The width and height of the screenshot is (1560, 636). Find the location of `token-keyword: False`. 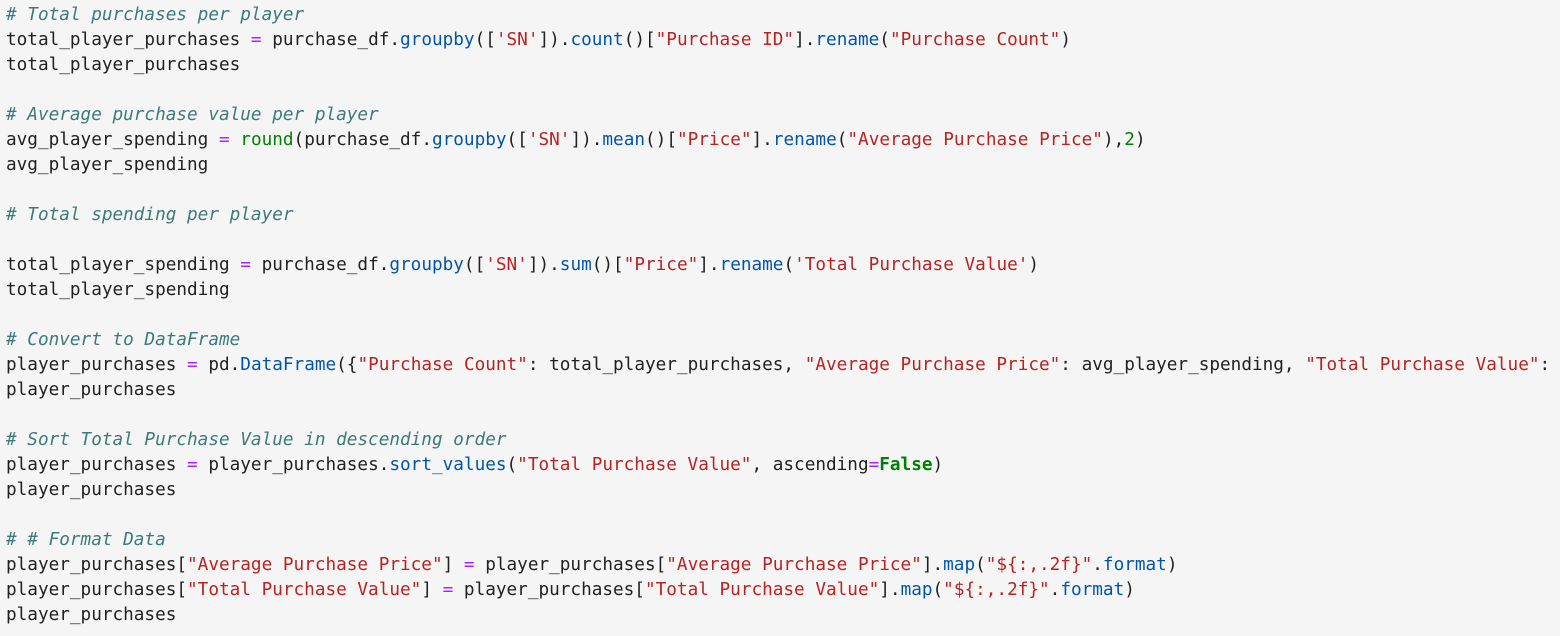

token-keyword: False is located at coordinates (906, 465).